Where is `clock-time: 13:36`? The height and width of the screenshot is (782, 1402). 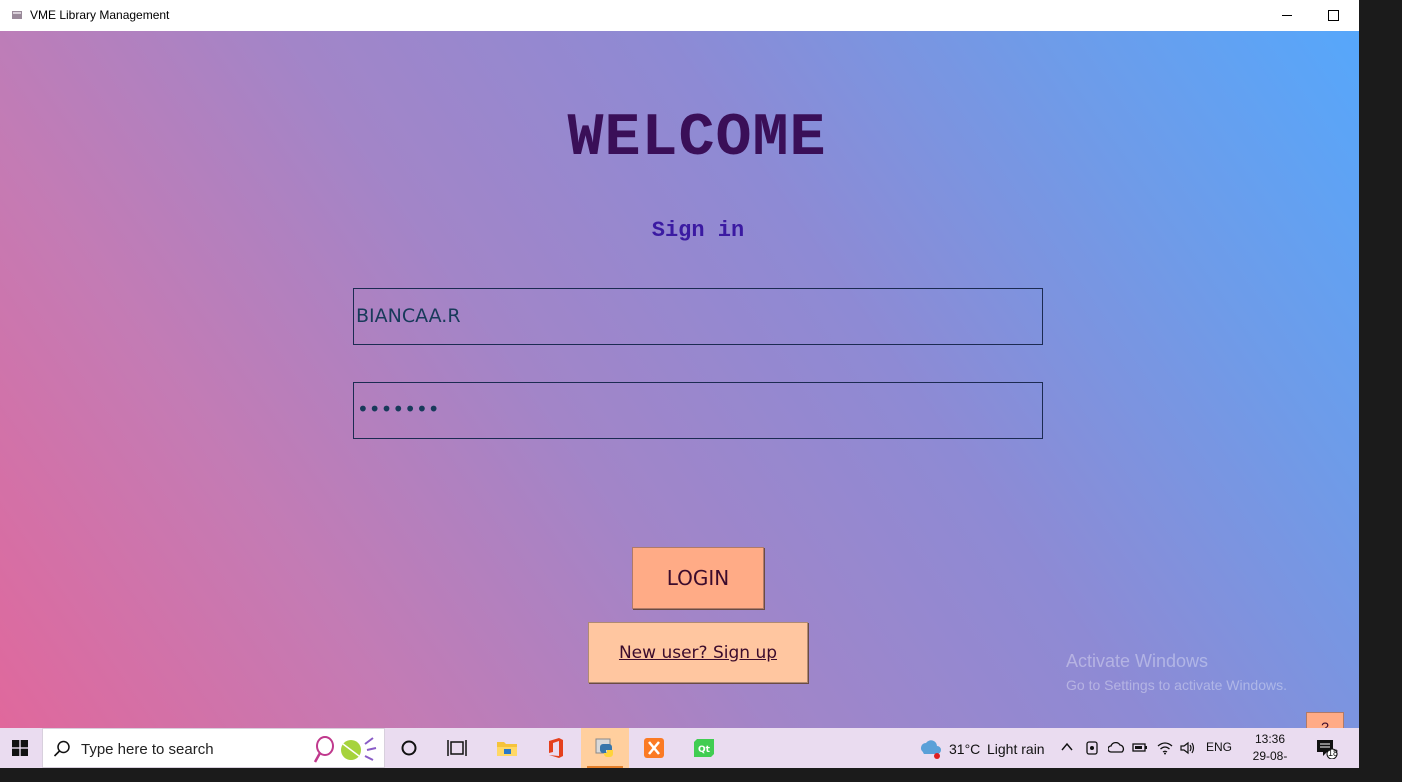
clock-time: 13:36 is located at coordinates (1270, 739).